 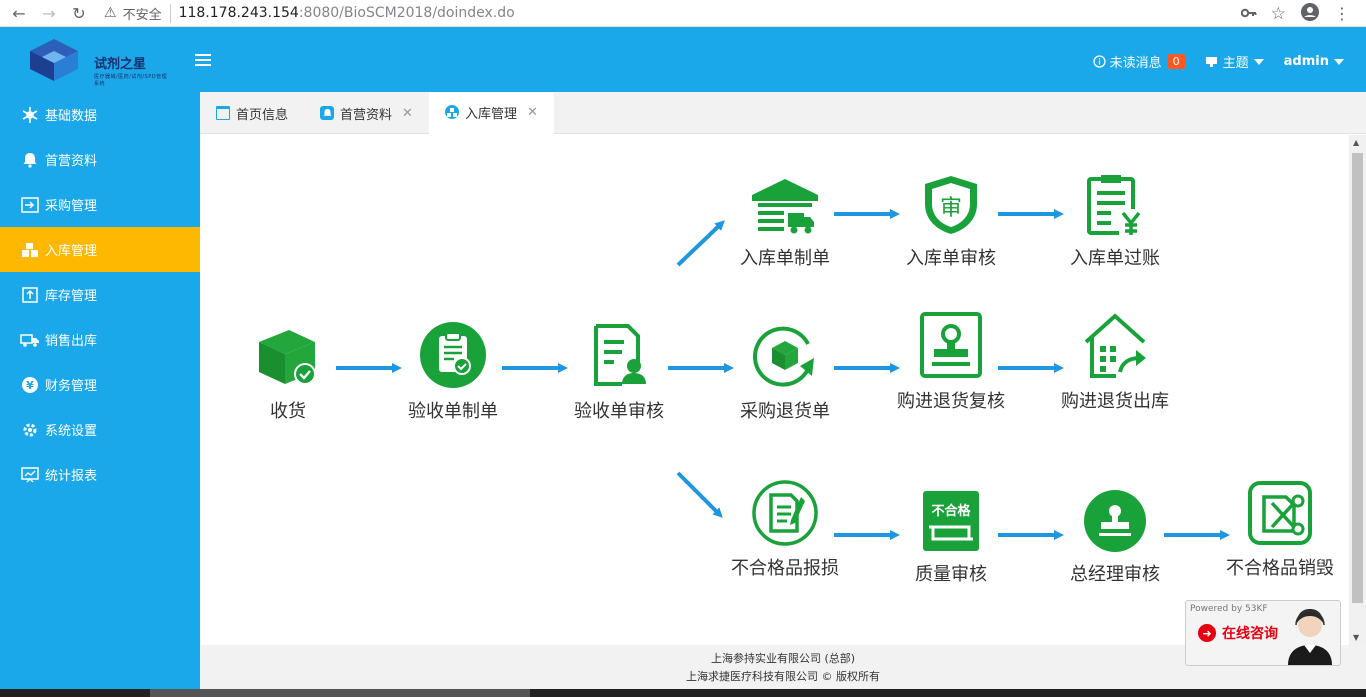 I want to click on logo: 试剂之星 医疗器械/医药/试剂/SPD管理系统, so click(x=97, y=60).